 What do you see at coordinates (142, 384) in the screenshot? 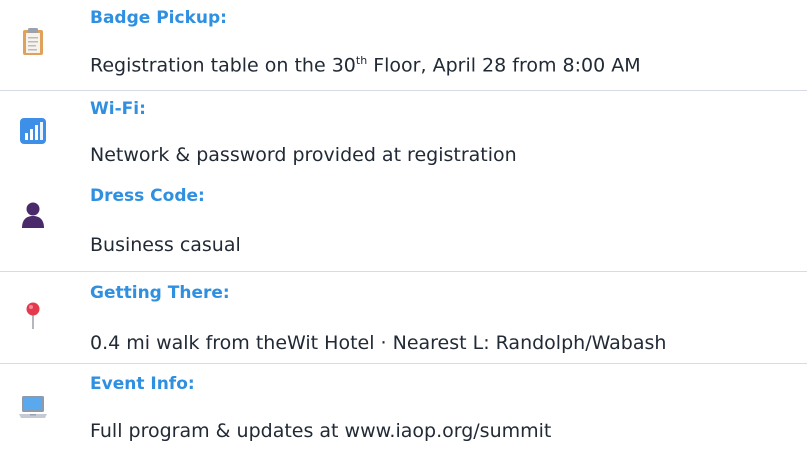
I see `event-info-title: Event Info:` at bounding box center [142, 384].